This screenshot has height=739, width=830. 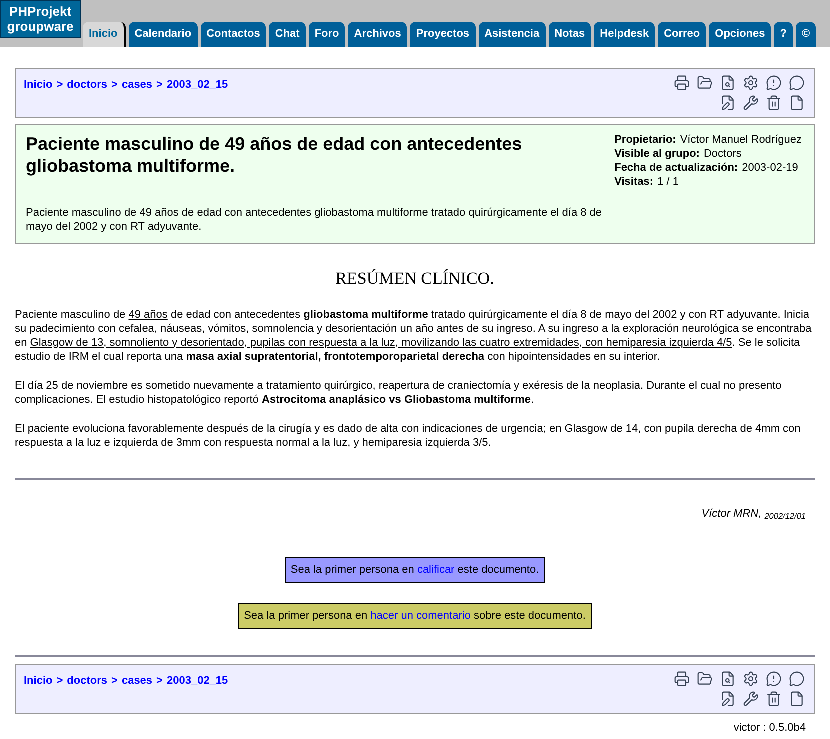 I want to click on body-paragraph: El paciente evoluciona favorablemente después de la cirugía y es dado de alta con indicaciones de urgencia; en Glasgow de 14, con pupila derecha de 4mm con respuesta a la luz e izquierda de 3mm con respuesta normal a la luz, y hemiparesia izquierda 3/5., so click(x=408, y=436).